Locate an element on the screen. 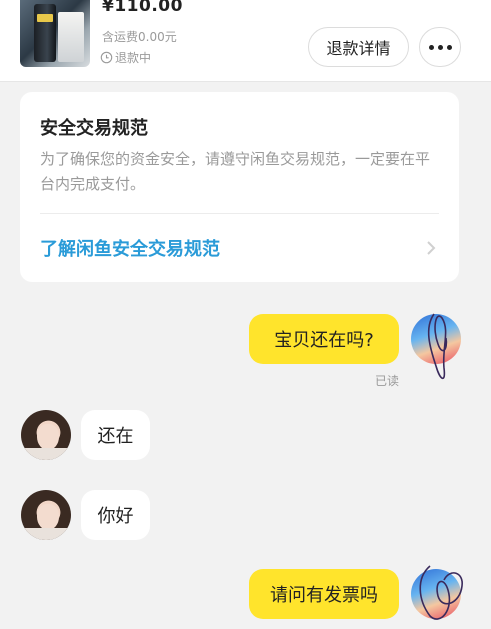 This screenshot has height=629, width=491. message-text: 你好 is located at coordinates (115, 516).